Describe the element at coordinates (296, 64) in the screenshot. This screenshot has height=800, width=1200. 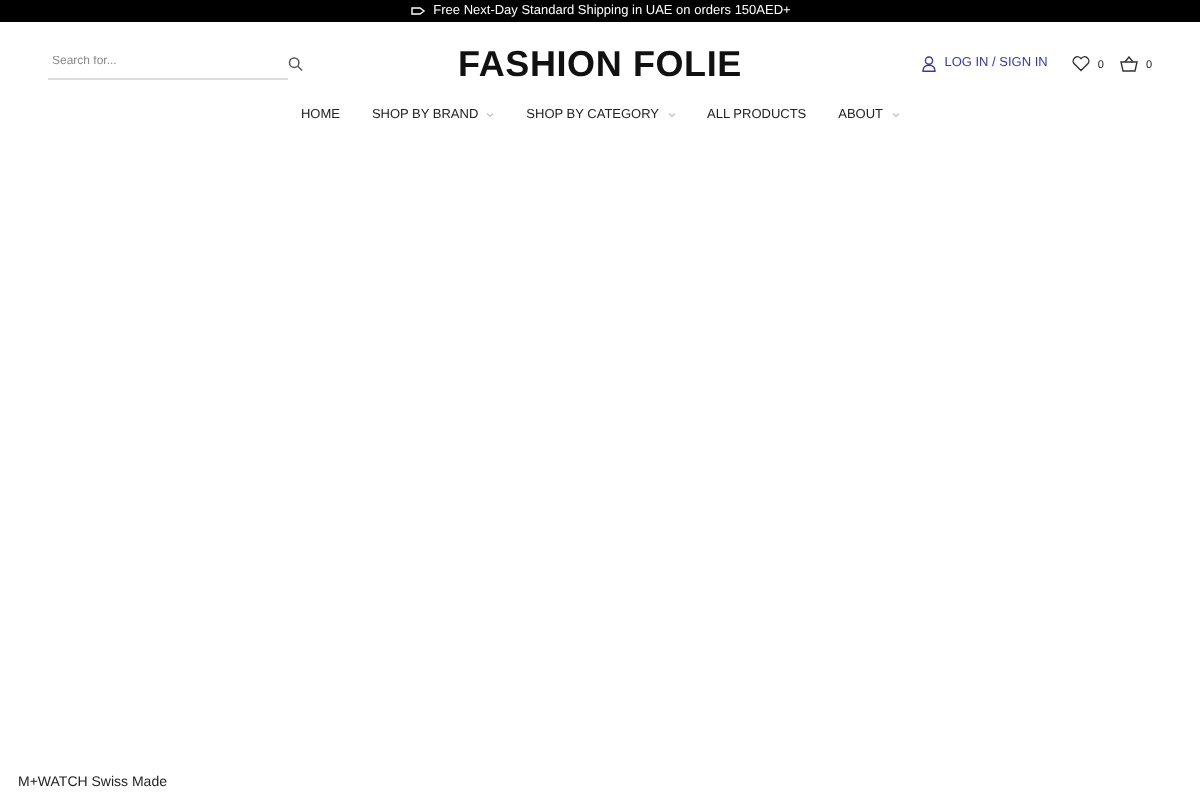
I see `search-icon` at that location.